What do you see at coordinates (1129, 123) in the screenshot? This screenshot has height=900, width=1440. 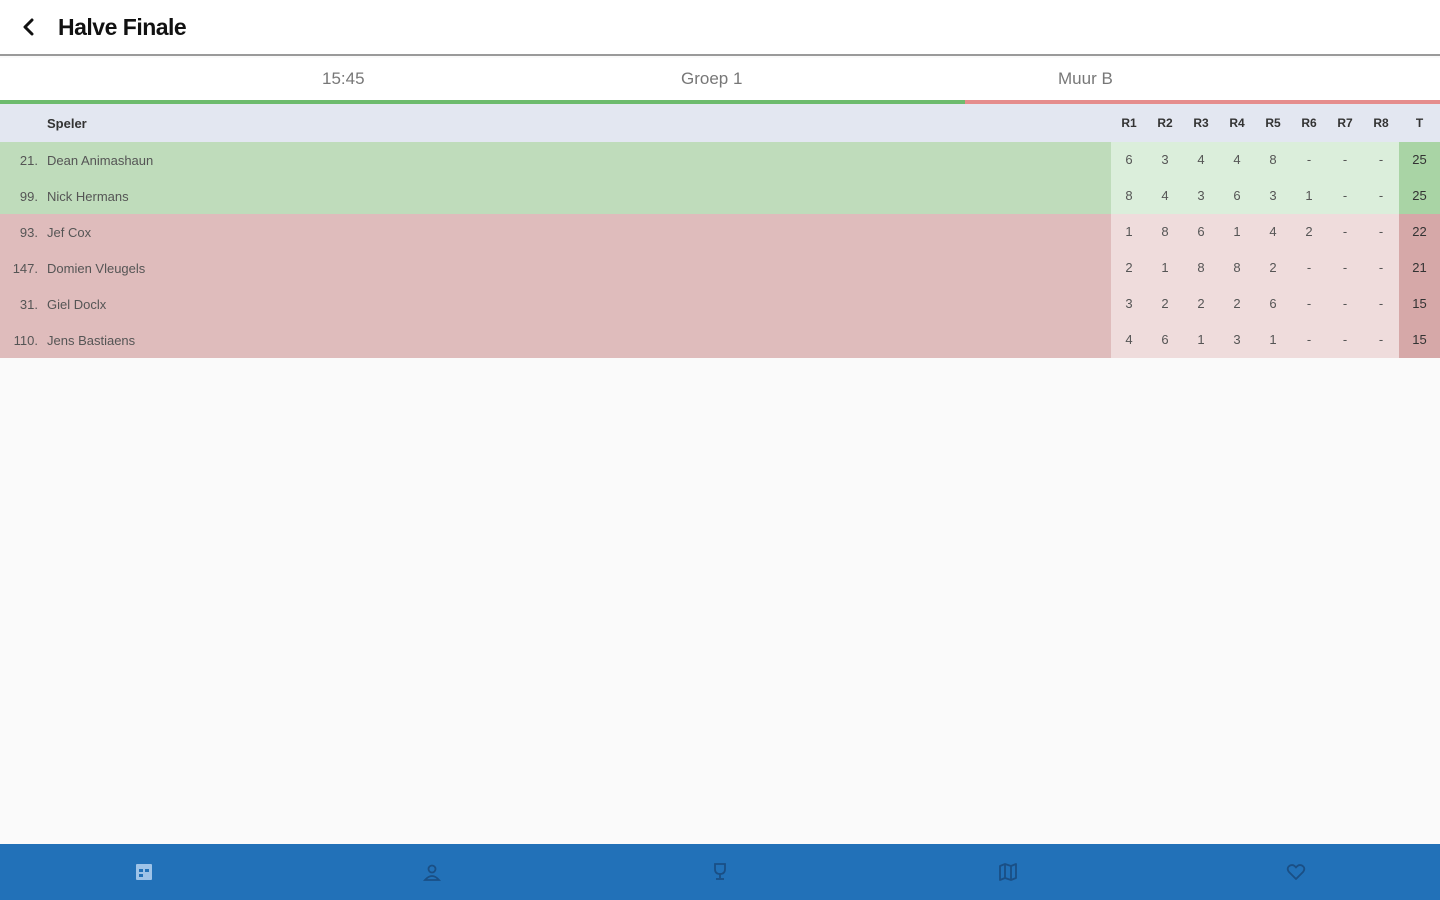 I see `round-header-1: R1` at bounding box center [1129, 123].